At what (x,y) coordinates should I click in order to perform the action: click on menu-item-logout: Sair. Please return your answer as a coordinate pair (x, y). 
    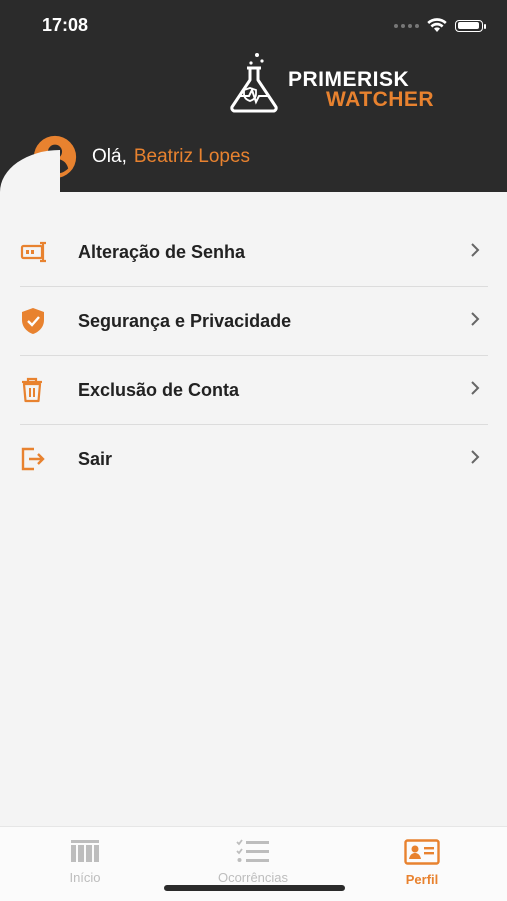
    Looking at the image, I should click on (254, 459).